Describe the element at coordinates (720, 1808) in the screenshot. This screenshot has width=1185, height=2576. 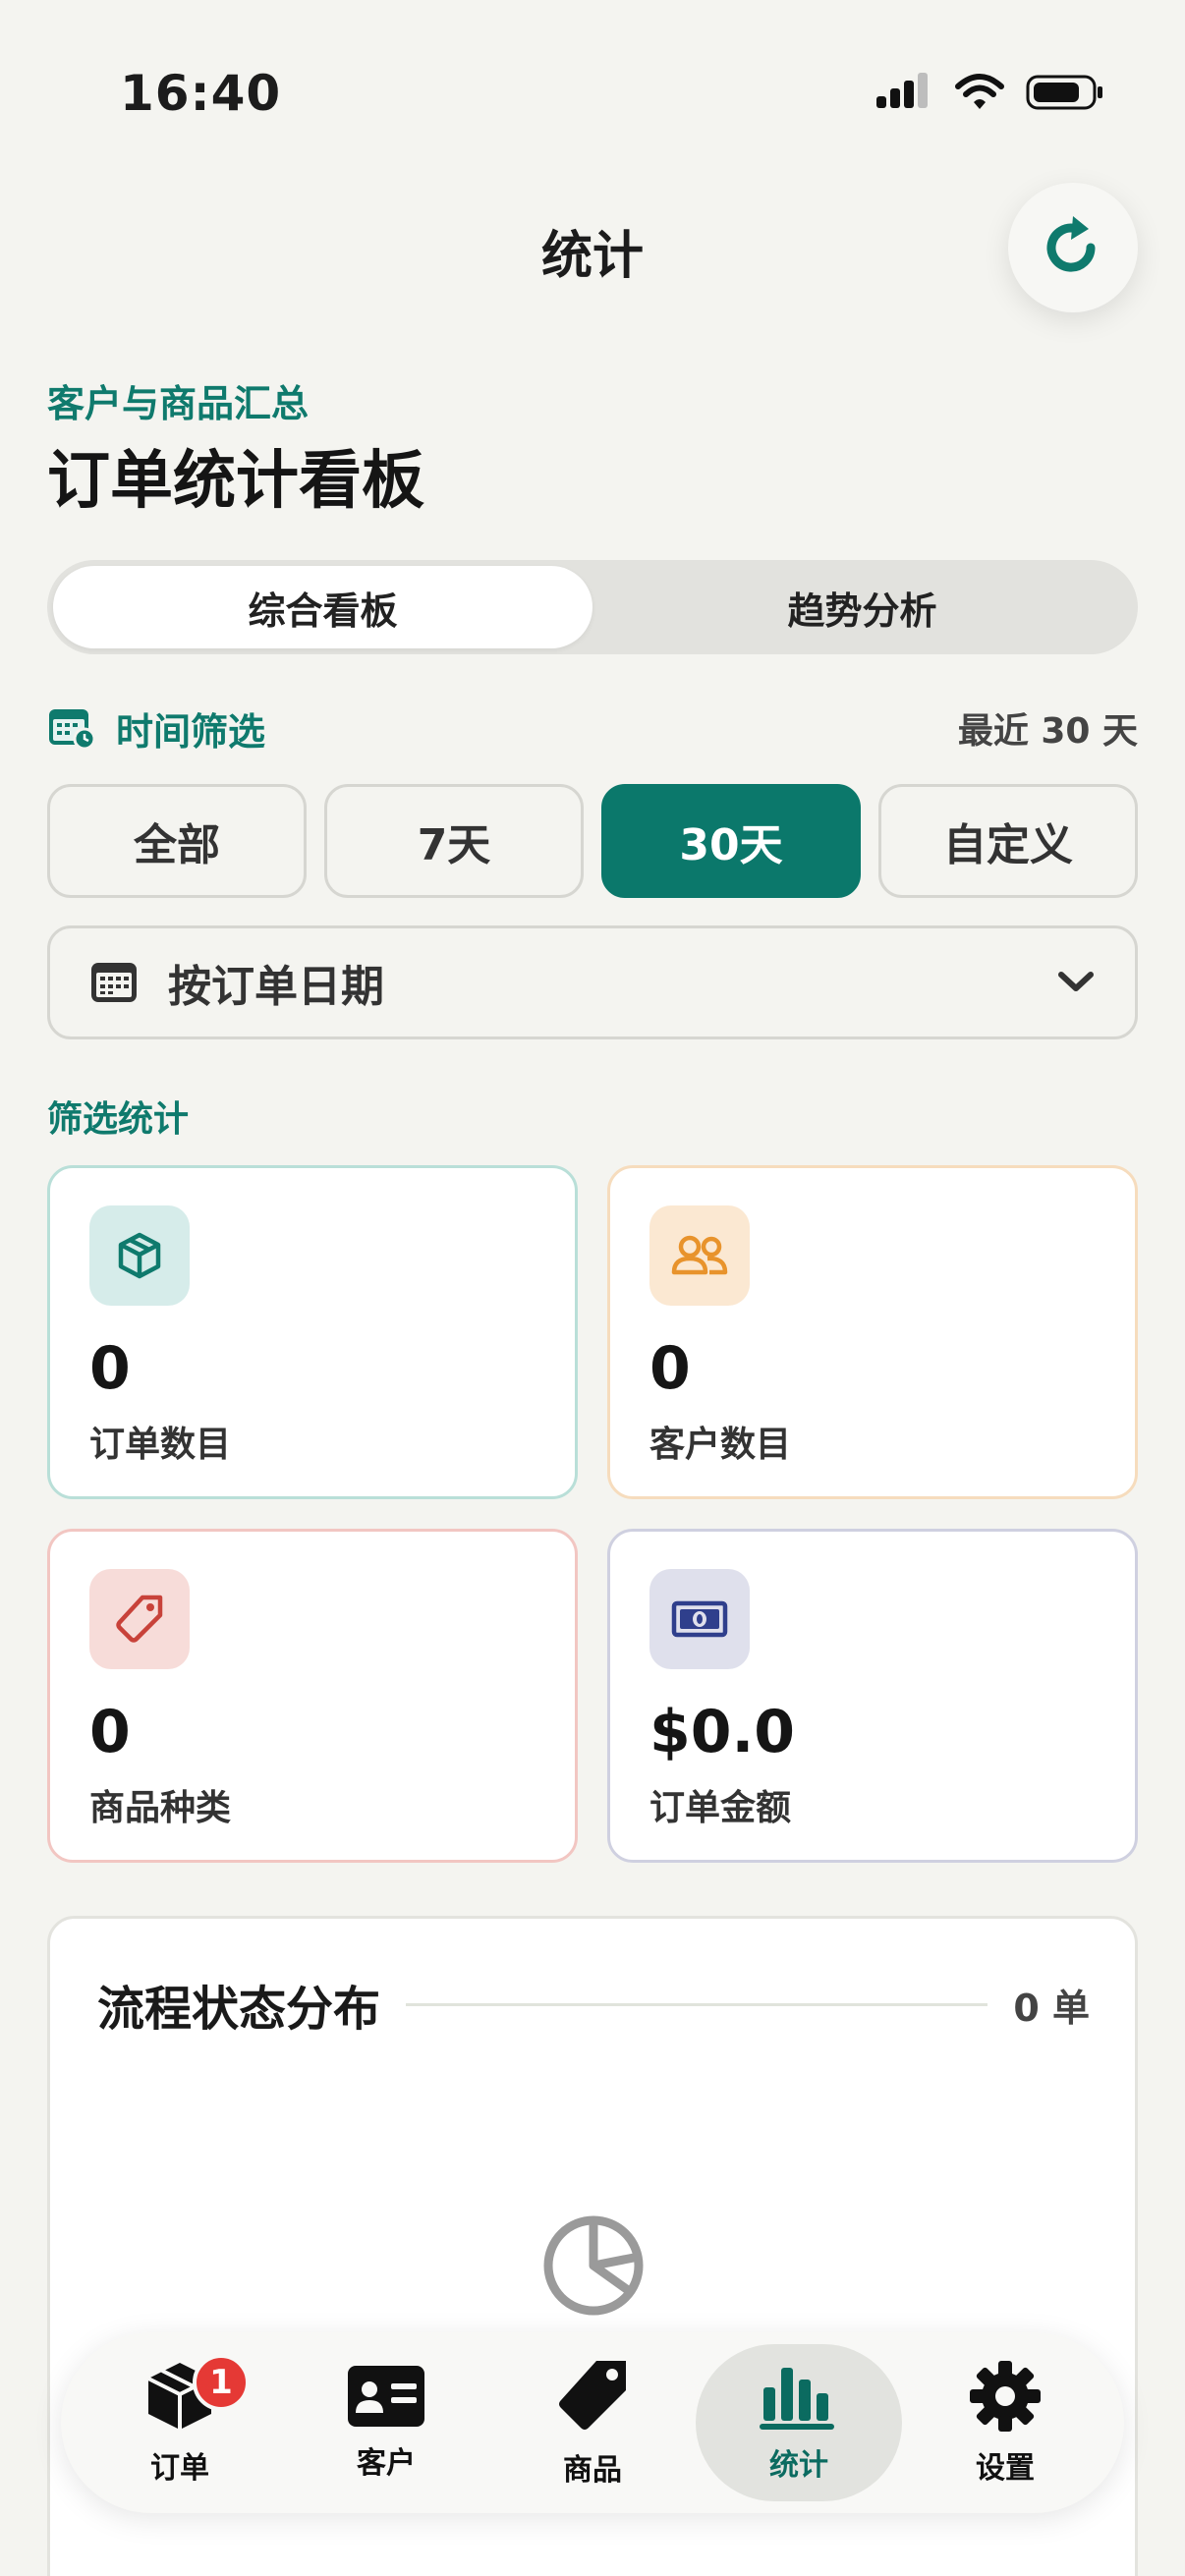
I see `amount-label: 订单金额` at that location.